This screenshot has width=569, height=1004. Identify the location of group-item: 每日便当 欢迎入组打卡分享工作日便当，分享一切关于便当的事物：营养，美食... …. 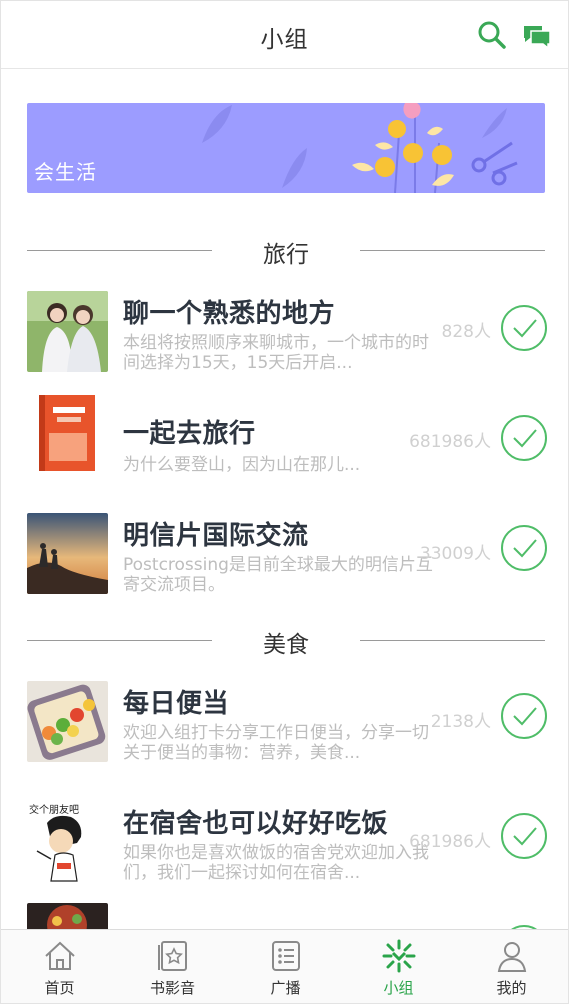
(287, 722).